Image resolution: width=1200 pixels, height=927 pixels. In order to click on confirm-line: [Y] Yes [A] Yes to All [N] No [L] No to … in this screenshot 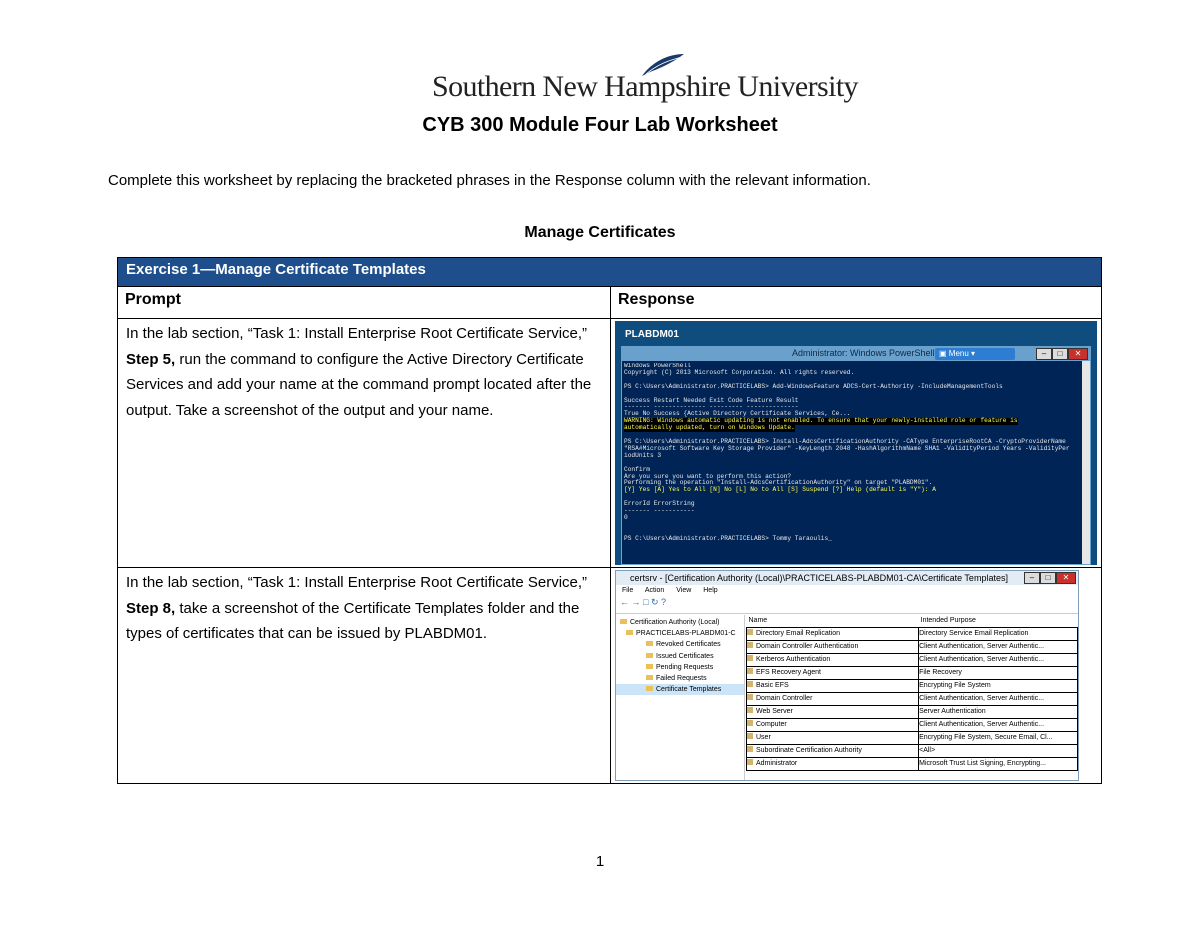, I will do `click(780, 490)`.